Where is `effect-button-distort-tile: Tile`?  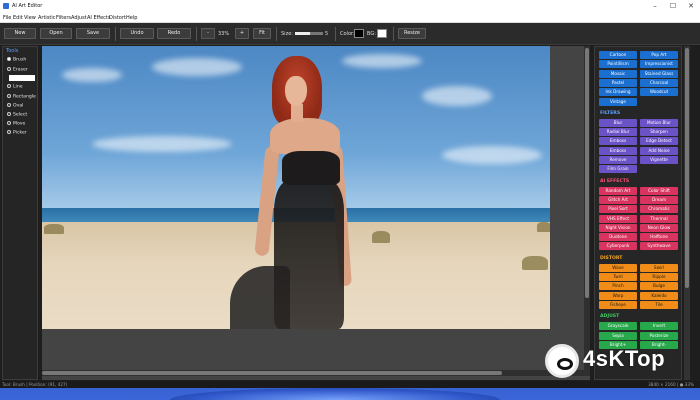 effect-button-distort-tile: Tile is located at coordinates (659, 304).